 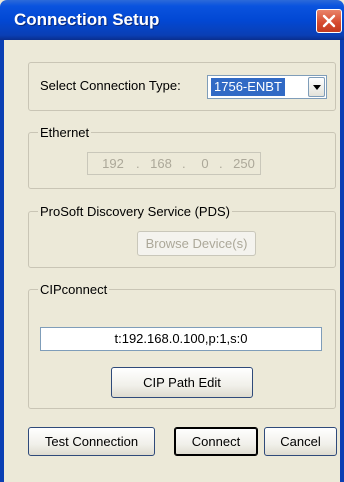 I want to click on window-frame-right, so click(x=342, y=261).